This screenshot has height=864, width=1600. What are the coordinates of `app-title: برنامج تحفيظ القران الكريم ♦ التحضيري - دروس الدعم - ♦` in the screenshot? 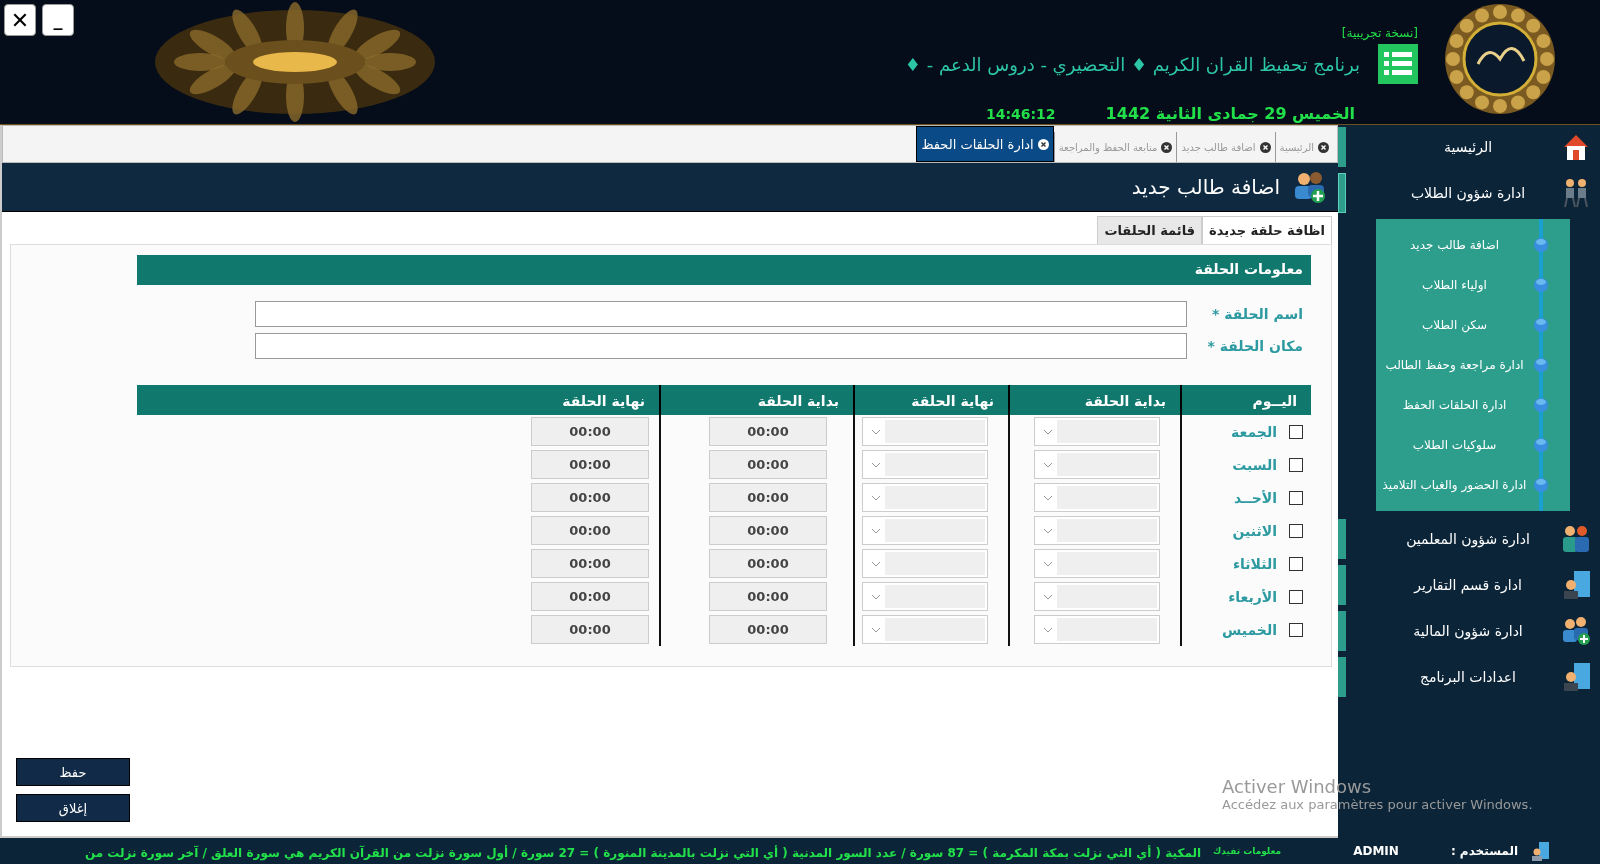 It's located at (1132, 64).